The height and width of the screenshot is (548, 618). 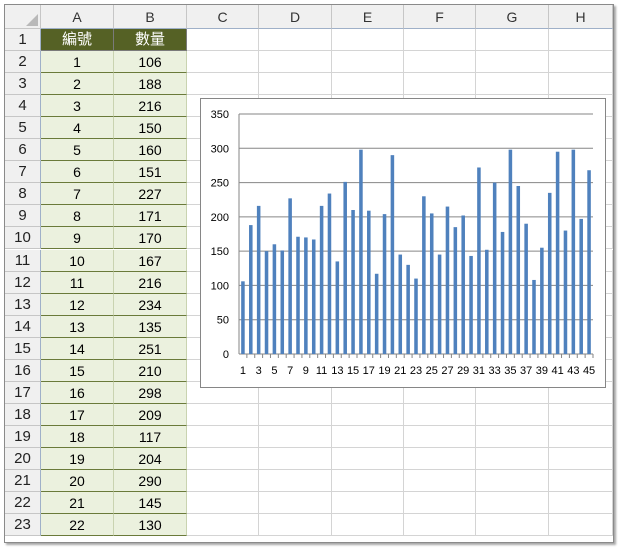 What do you see at coordinates (512, 17) in the screenshot?
I see `column-header-g: G` at bounding box center [512, 17].